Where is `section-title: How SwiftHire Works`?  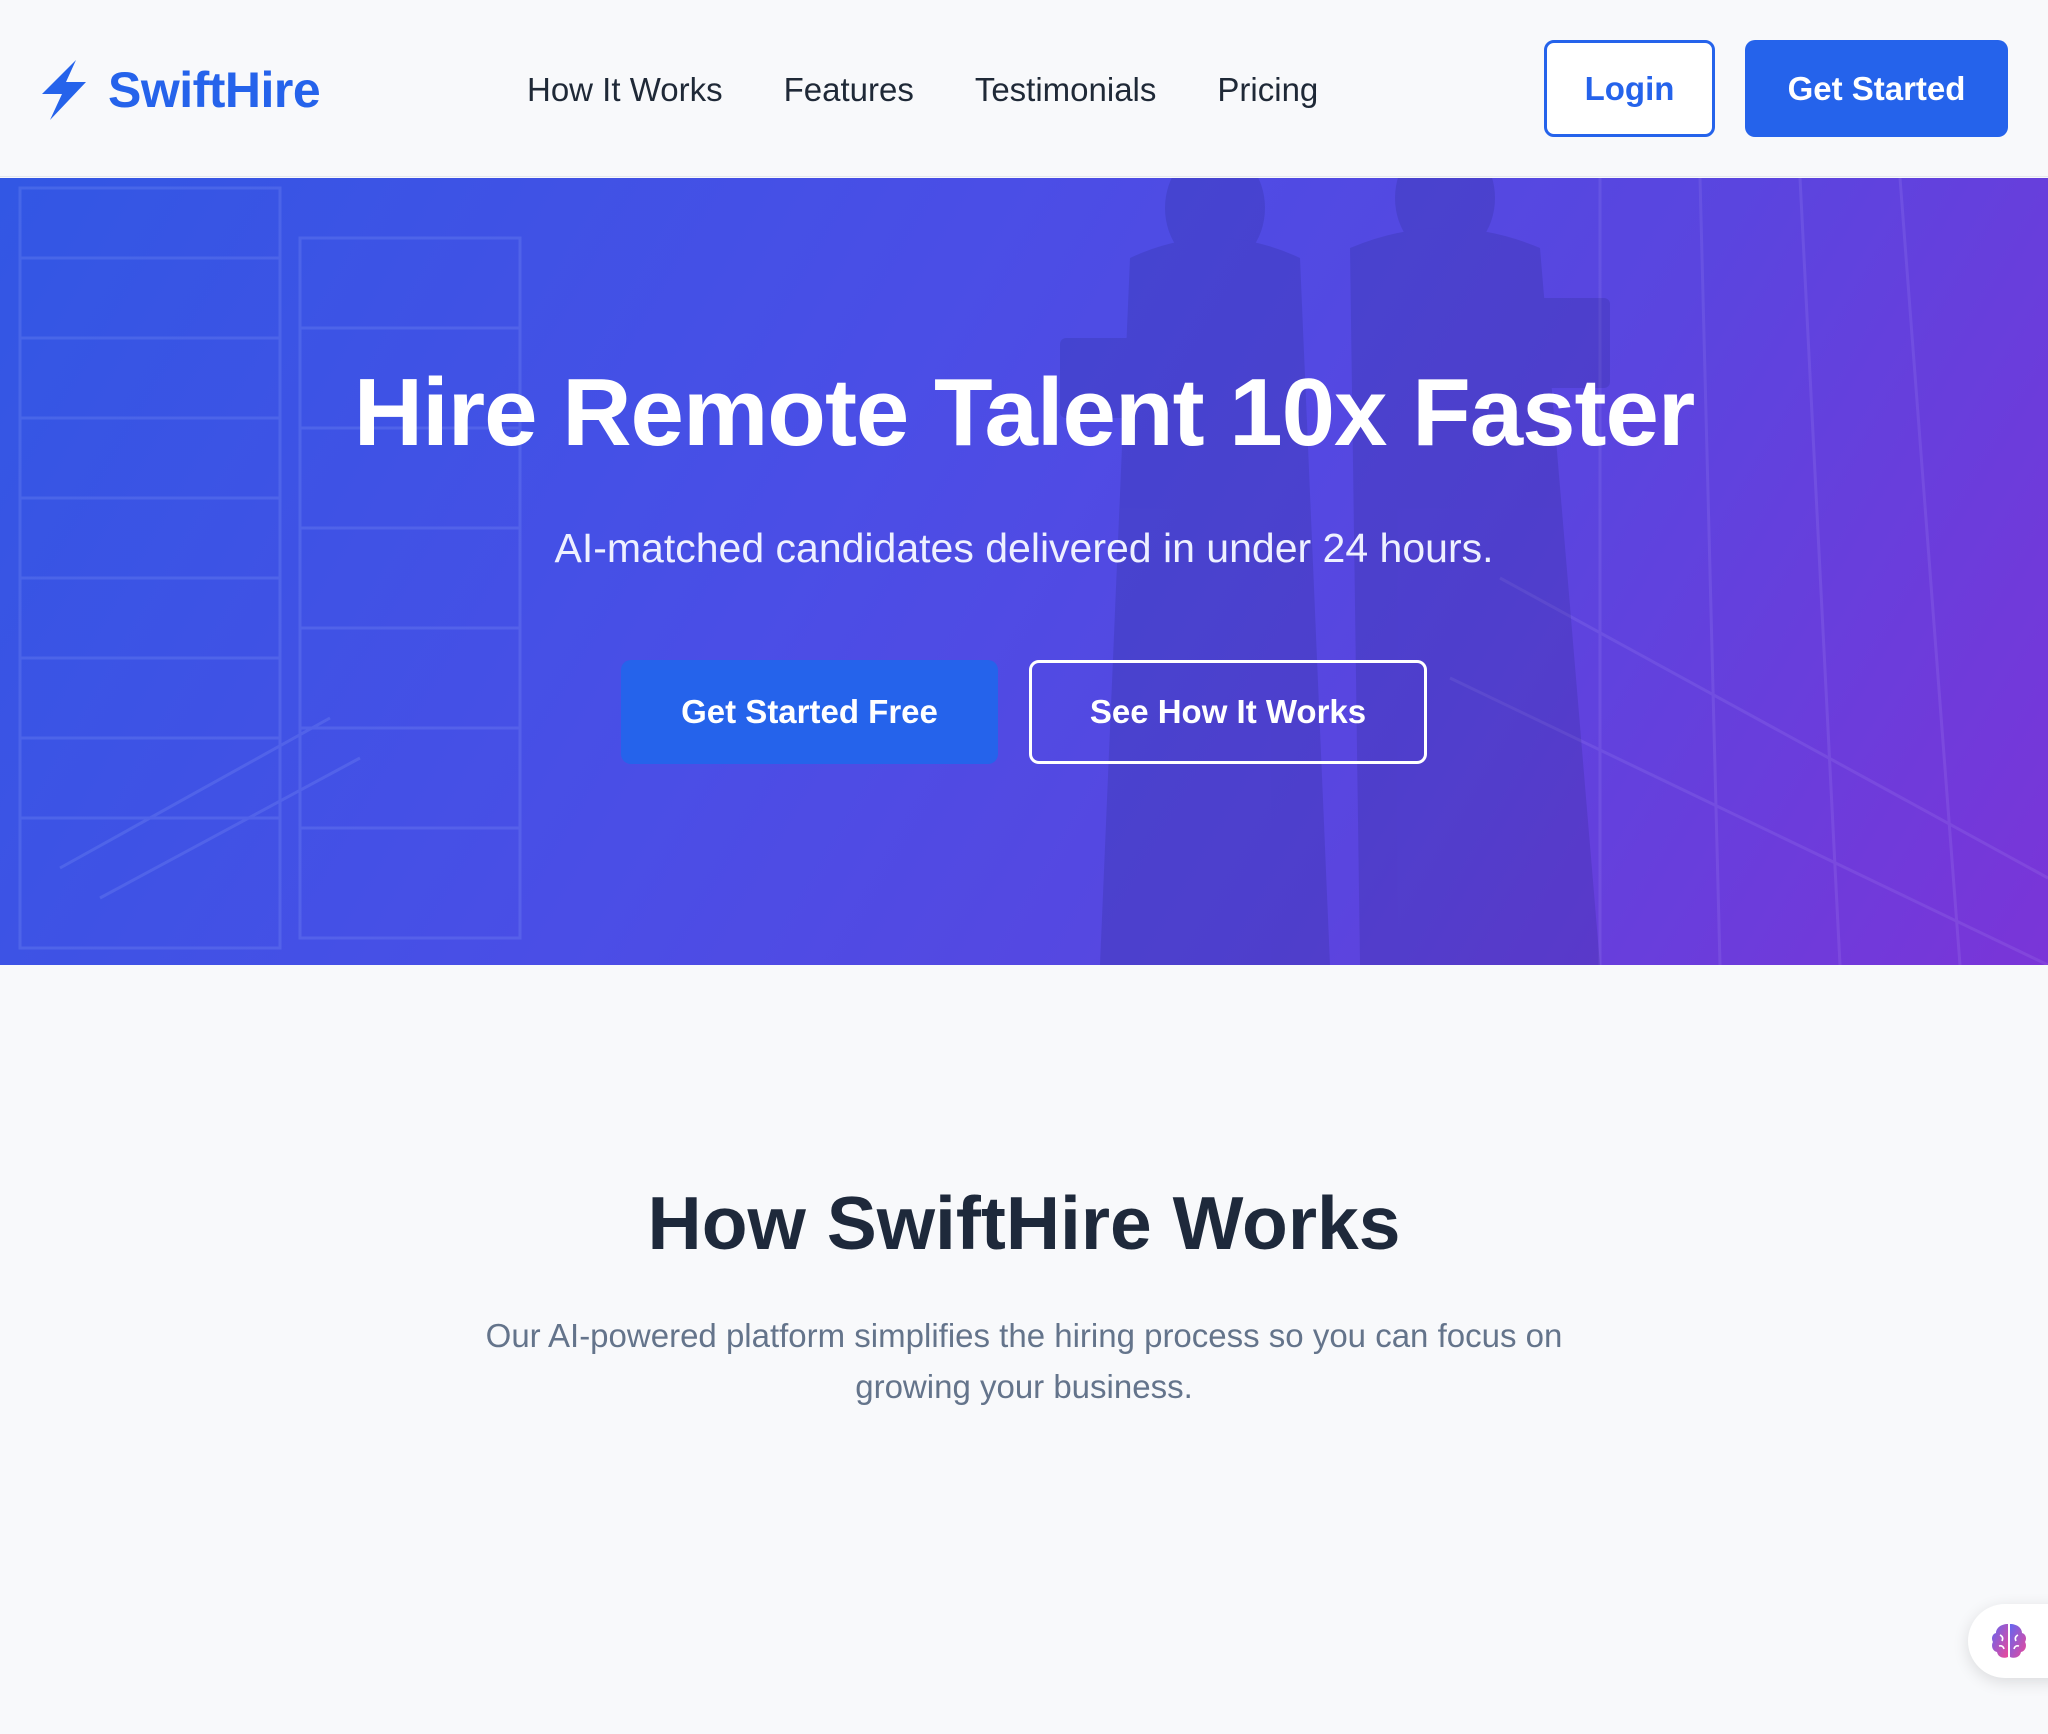
section-title: How SwiftHire Works is located at coordinates (1024, 1223).